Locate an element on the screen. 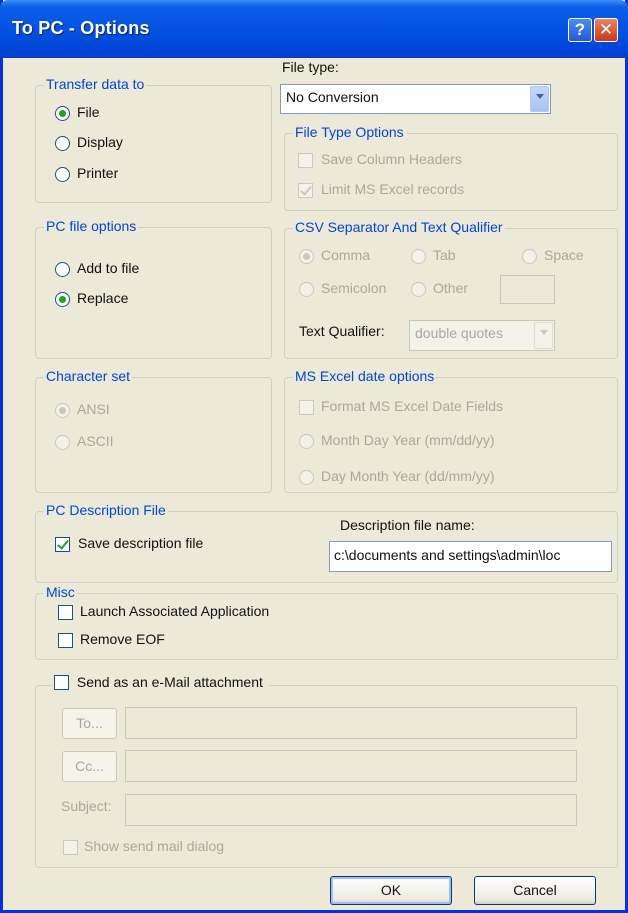 This screenshot has width=628, height=913. excel-date-legend: MS Excel date options is located at coordinates (365, 376).